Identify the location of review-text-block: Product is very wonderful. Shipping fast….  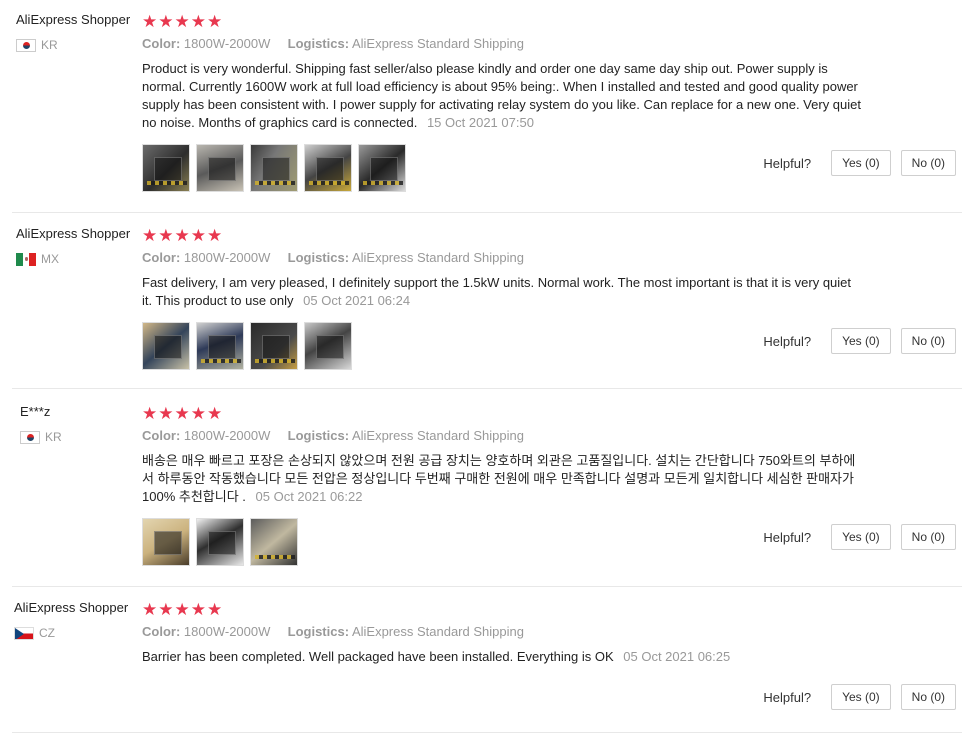
(502, 96).